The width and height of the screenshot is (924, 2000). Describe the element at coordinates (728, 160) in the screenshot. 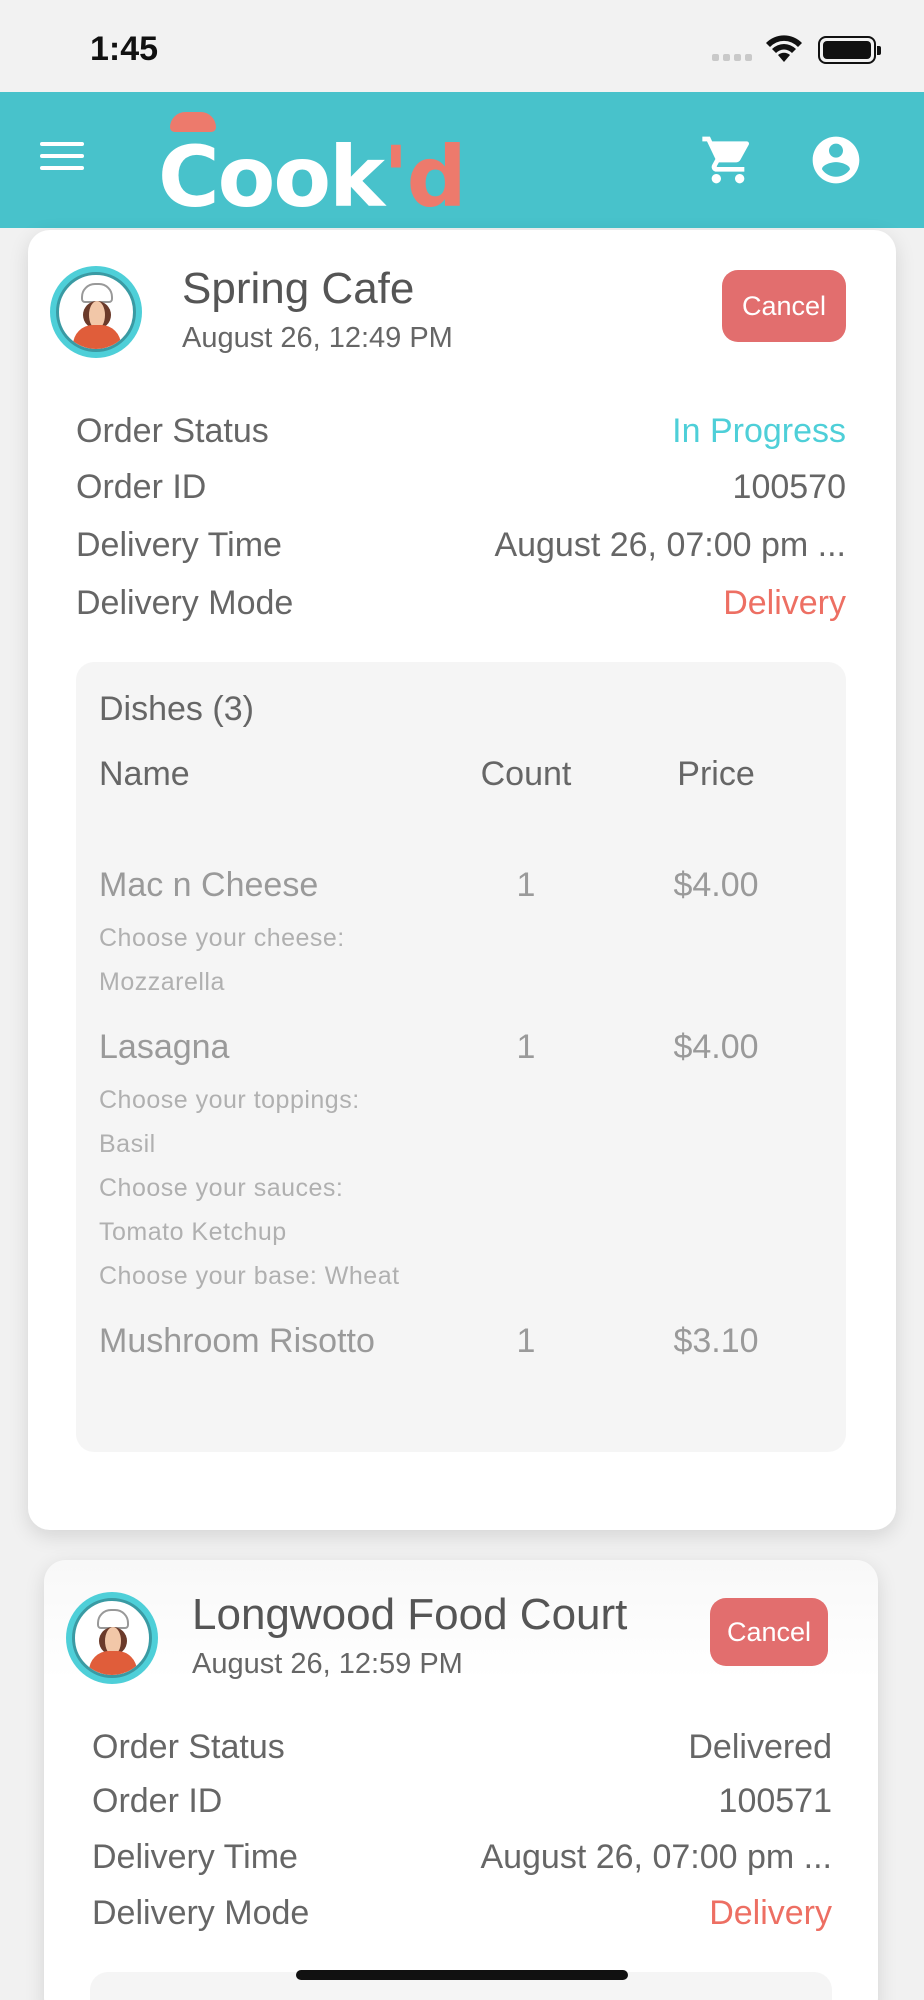

I see `cart-icon` at that location.